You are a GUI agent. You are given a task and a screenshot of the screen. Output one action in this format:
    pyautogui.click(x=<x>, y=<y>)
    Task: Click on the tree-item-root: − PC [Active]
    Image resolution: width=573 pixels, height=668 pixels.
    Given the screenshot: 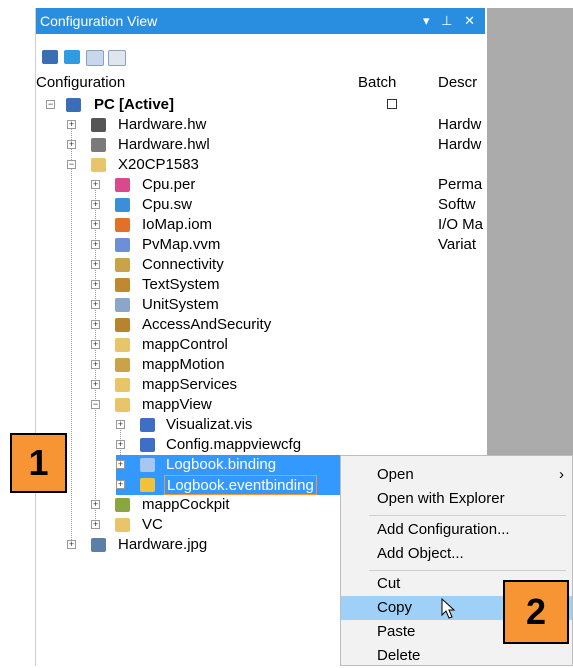 What is the action you would take?
    pyautogui.click(x=261, y=105)
    